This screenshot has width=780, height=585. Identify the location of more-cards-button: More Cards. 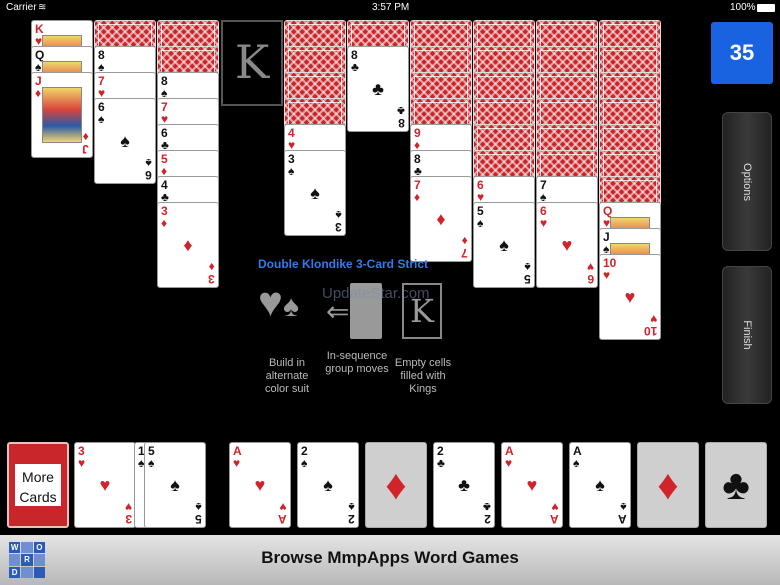
(38, 485).